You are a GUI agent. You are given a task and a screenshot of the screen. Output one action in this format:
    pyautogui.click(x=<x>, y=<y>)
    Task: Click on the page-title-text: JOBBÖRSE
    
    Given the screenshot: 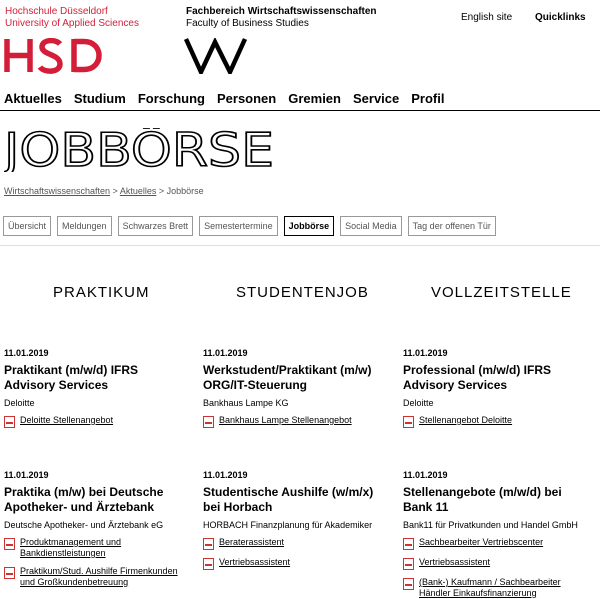 What is the action you would take?
    pyautogui.click(x=139, y=150)
    